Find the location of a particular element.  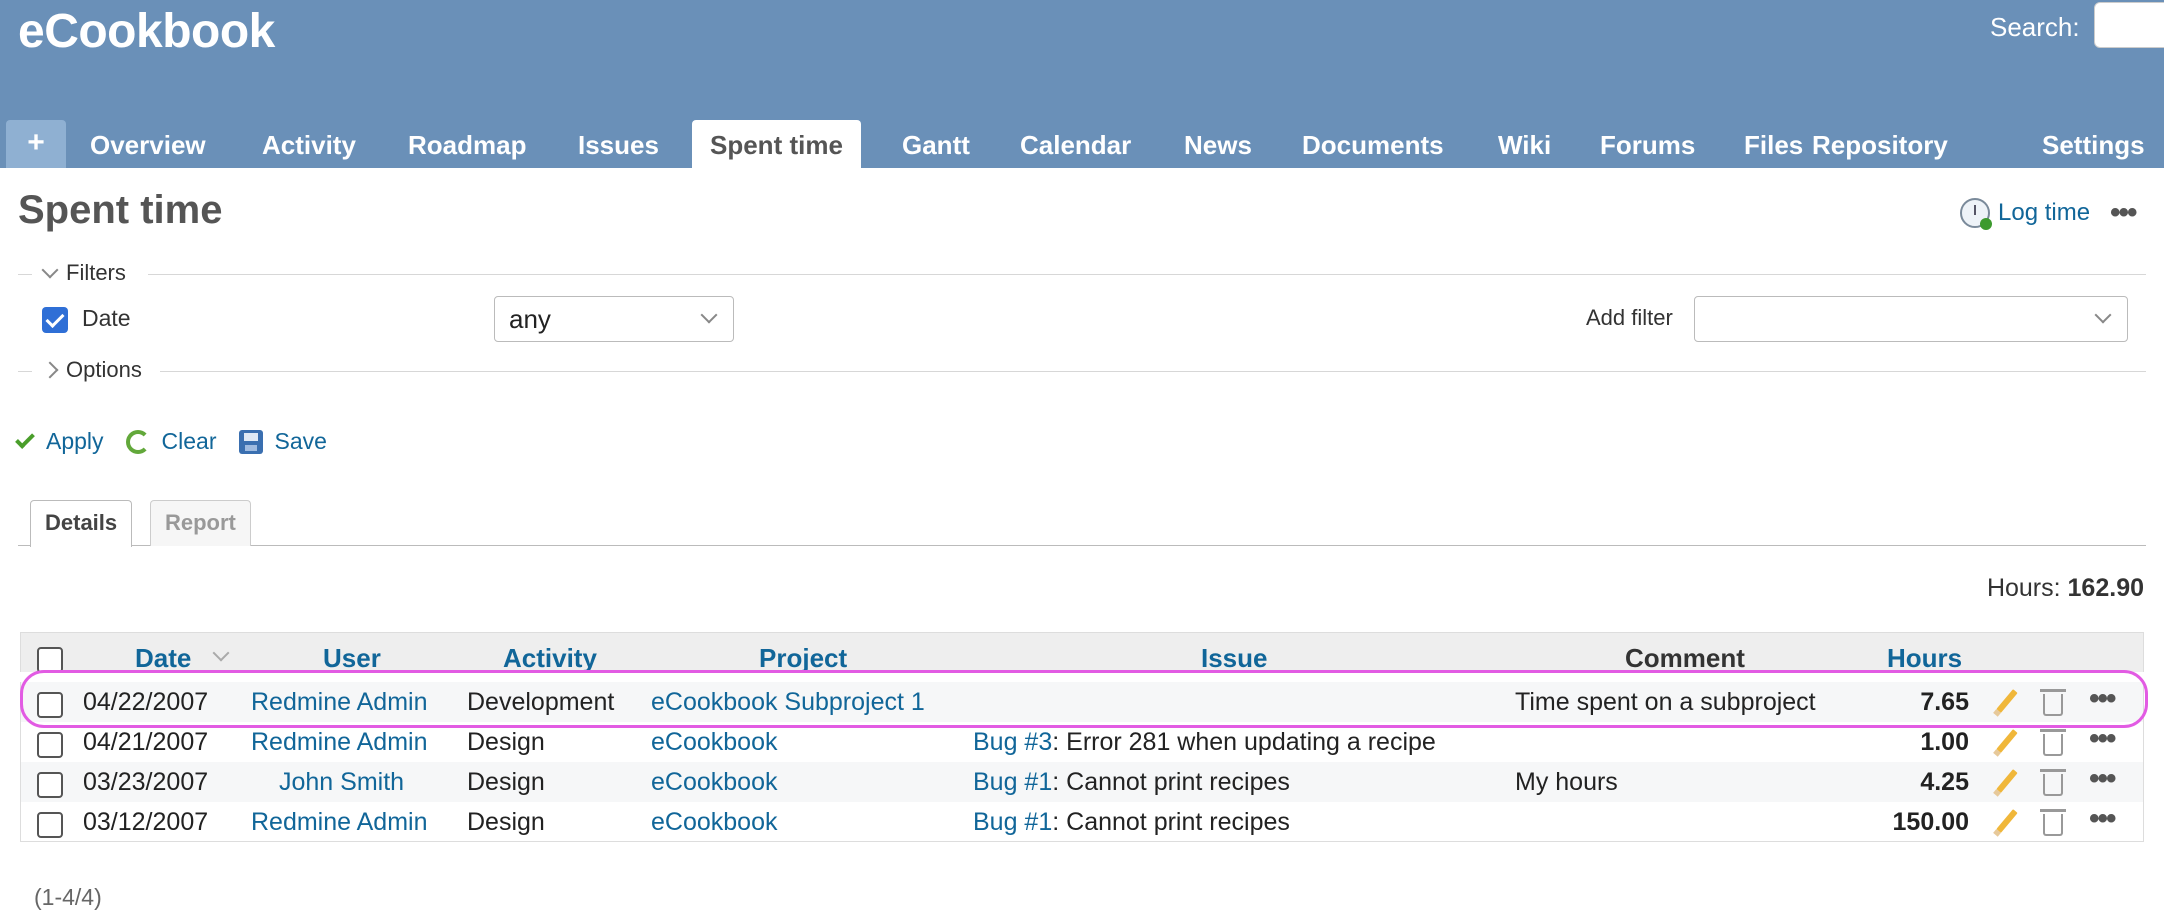

apply-button: Apply is located at coordinates (59, 441).